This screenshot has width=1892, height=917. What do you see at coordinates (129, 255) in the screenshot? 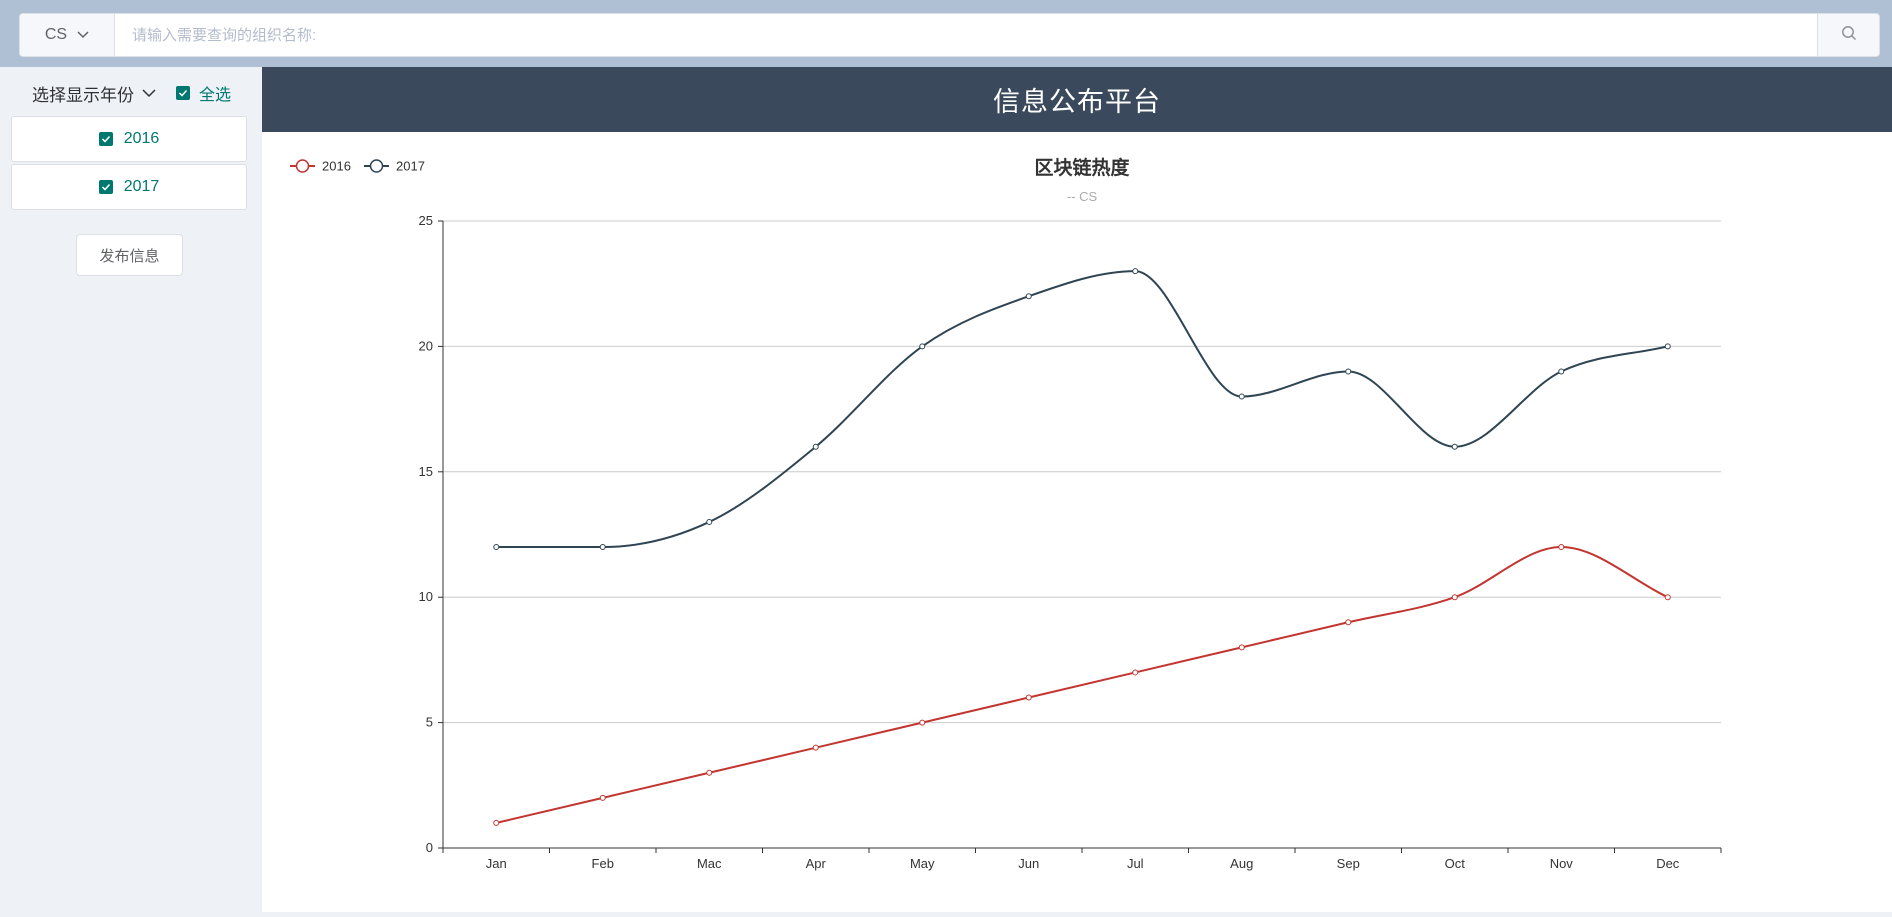
I see `publish-info-button: 发布信息` at bounding box center [129, 255].